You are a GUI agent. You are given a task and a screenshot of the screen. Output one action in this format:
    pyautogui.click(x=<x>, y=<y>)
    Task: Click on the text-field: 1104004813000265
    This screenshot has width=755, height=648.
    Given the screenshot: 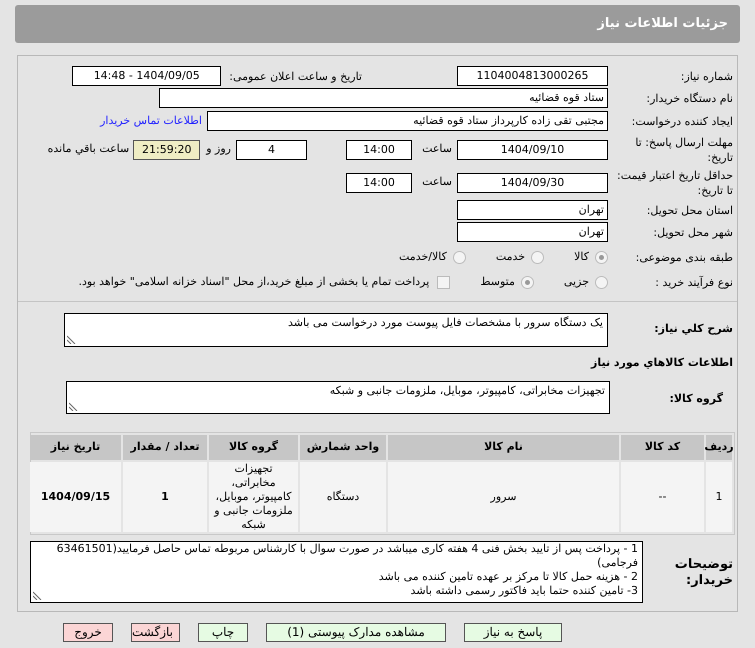 What is the action you would take?
    pyautogui.click(x=532, y=76)
    